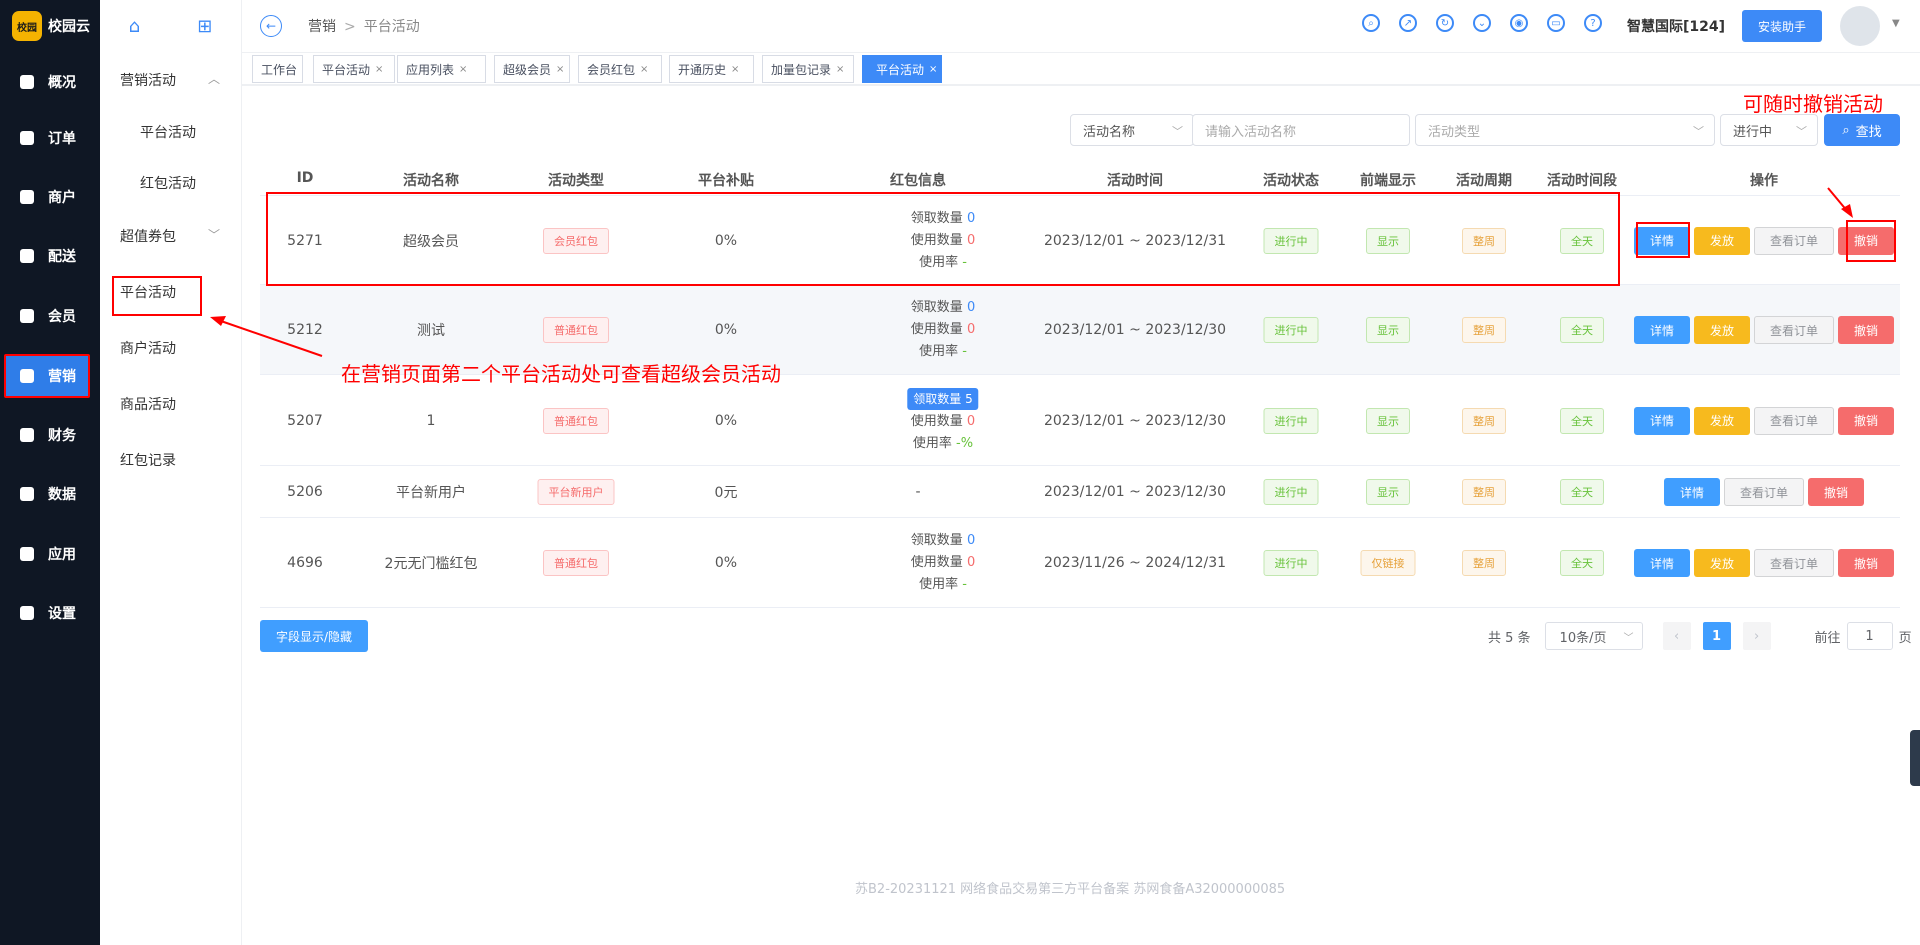  Describe the element at coordinates (971, 307) in the screenshot. I see `claim-count: 0` at that location.